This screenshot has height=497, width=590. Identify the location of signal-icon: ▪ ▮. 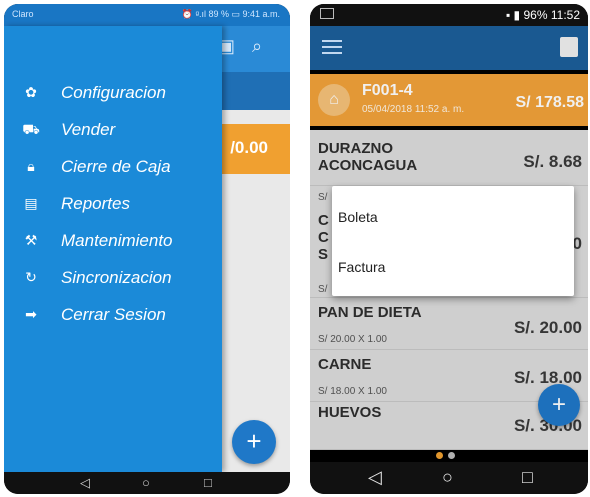
(514, 15).